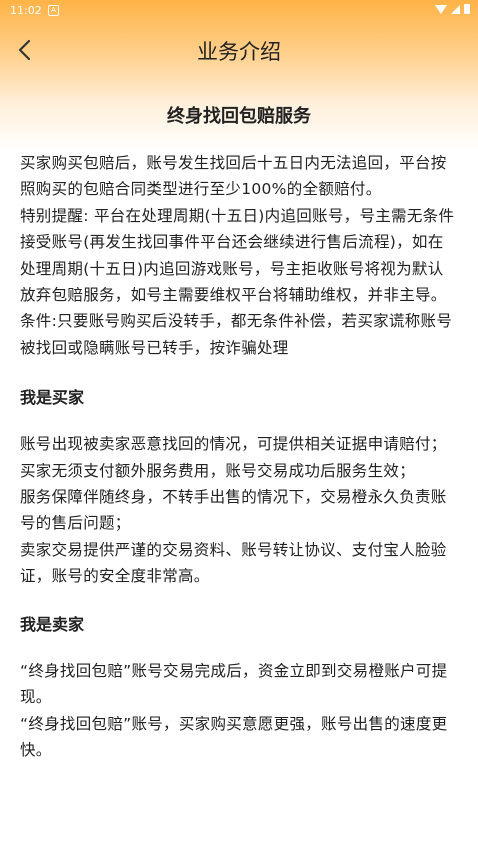 The image size is (478, 850). I want to click on navbar: 业务介绍, so click(239, 51).